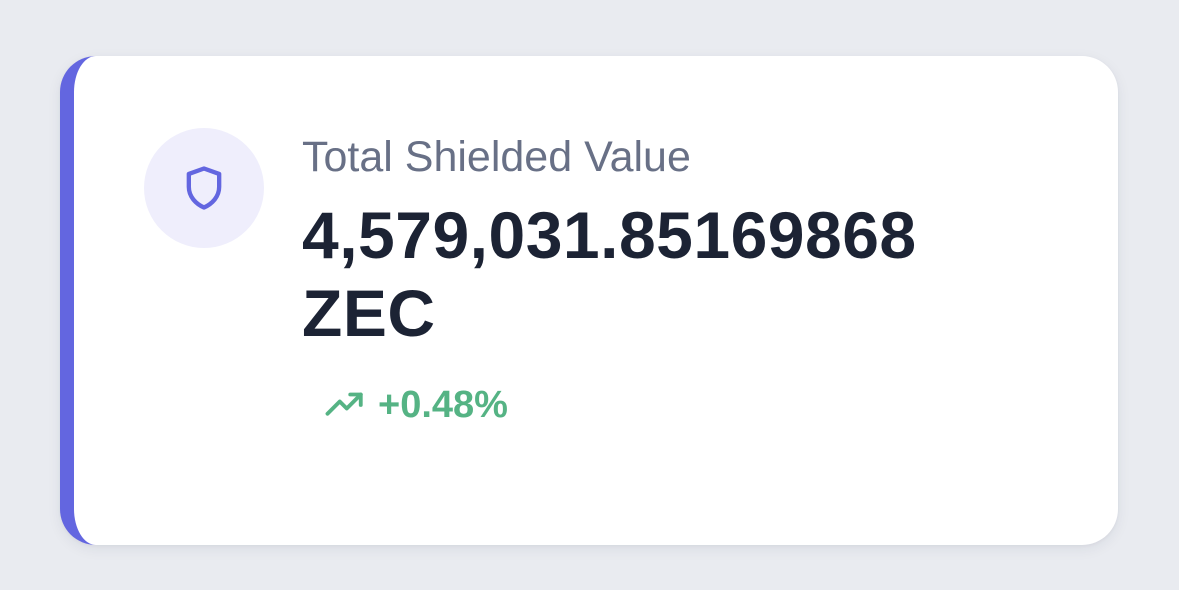  I want to click on shield-icon, so click(204, 188).